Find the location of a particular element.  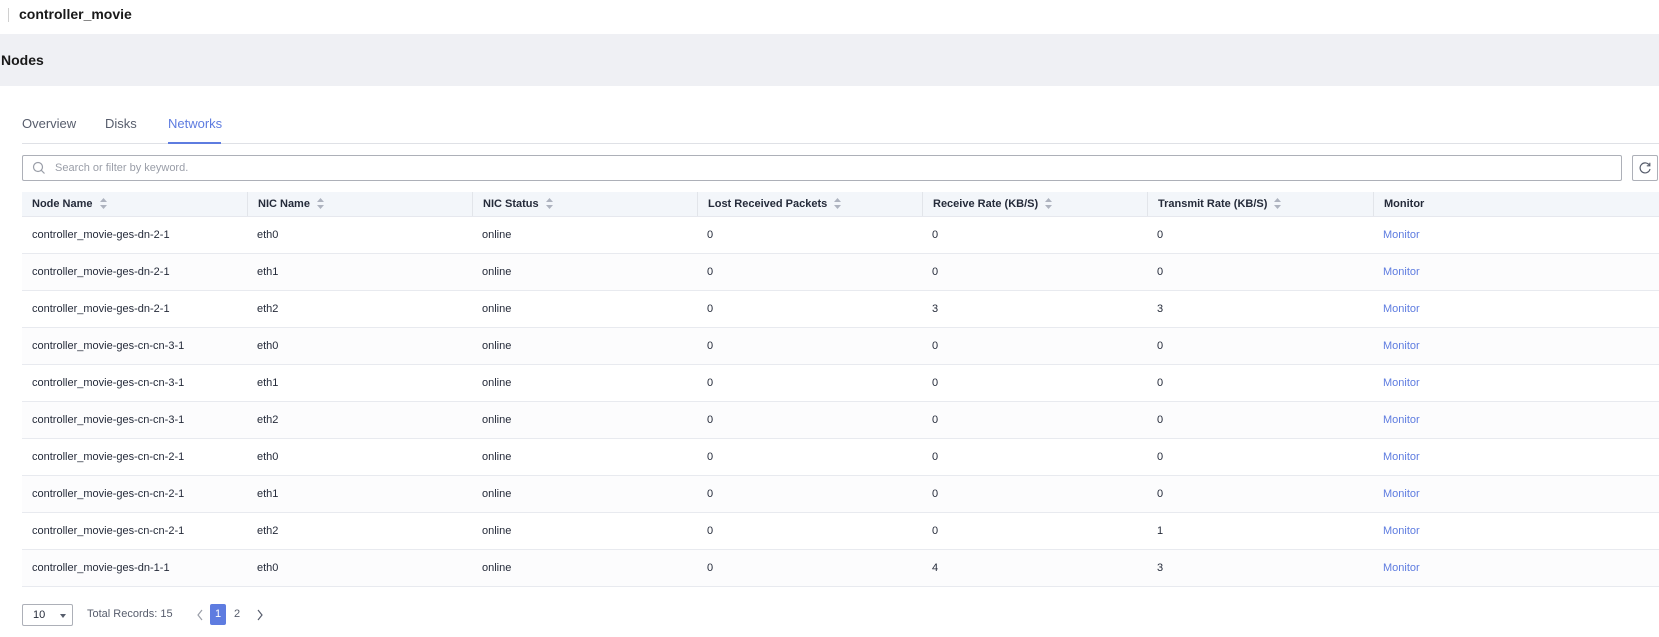

search-box is located at coordinates (822, 168).